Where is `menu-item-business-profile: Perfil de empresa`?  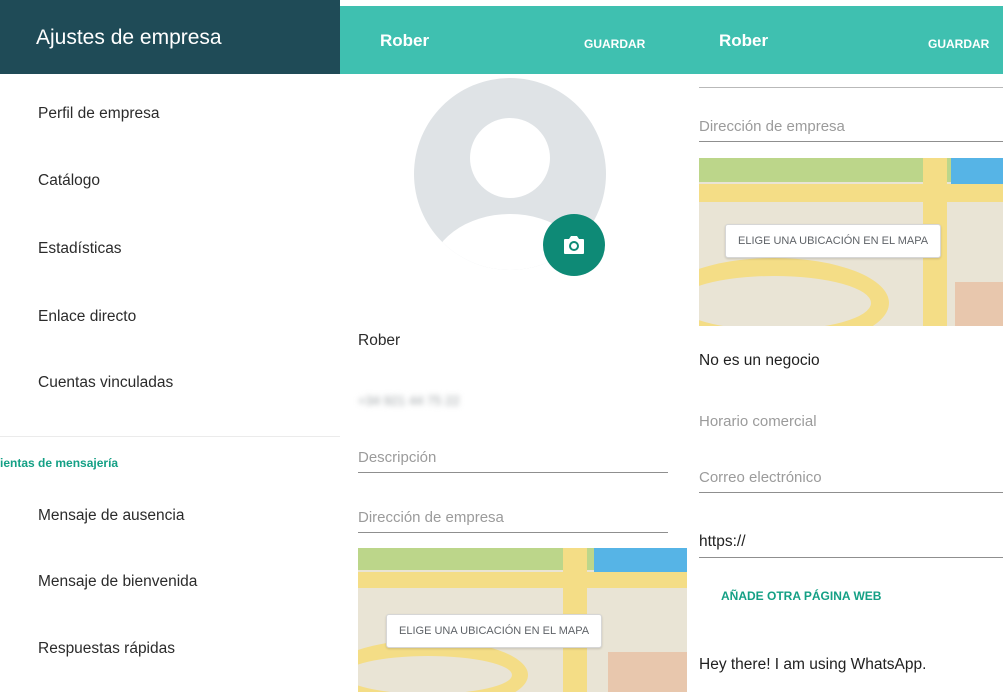 menu-item-business-profile: Perfil de empresa is located at coordinates (98, 114).